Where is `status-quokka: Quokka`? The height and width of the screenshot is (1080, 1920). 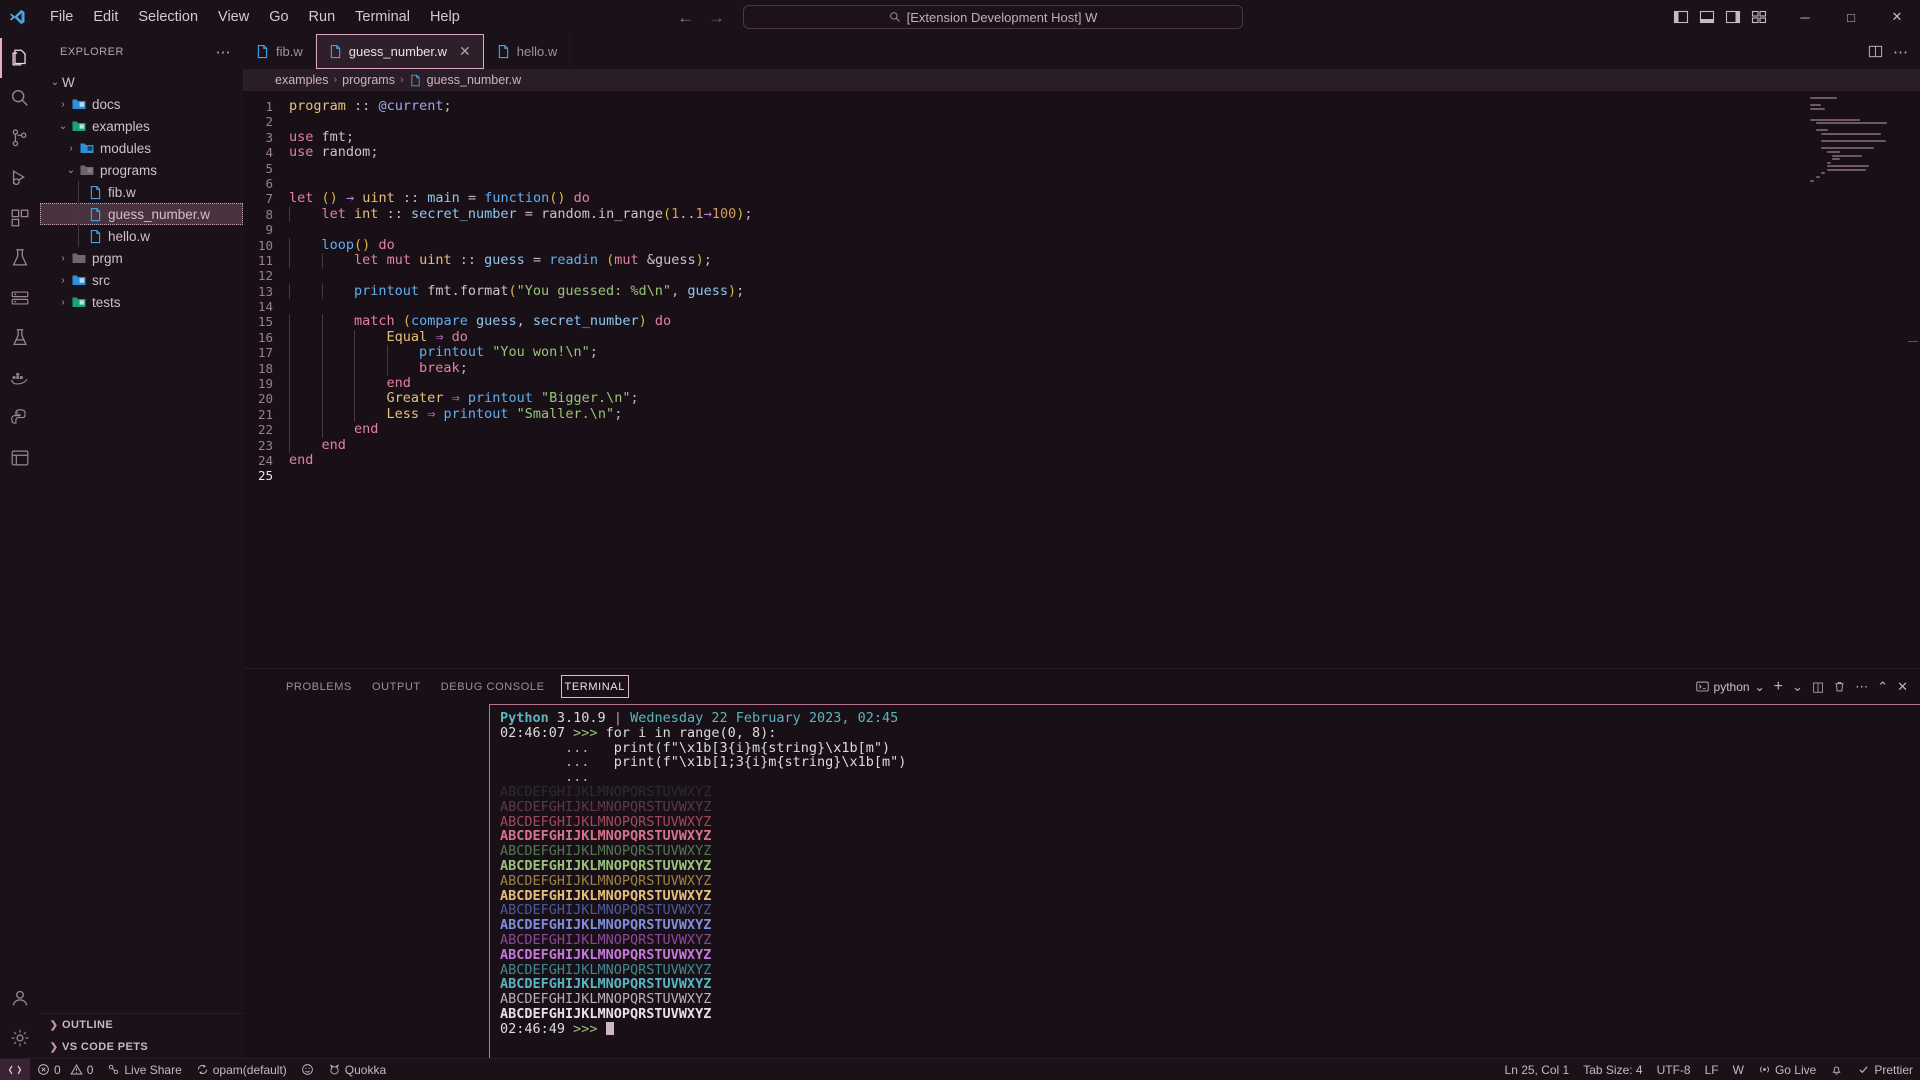 status-quokka: Quokka is located at coordinates (357, 1069).